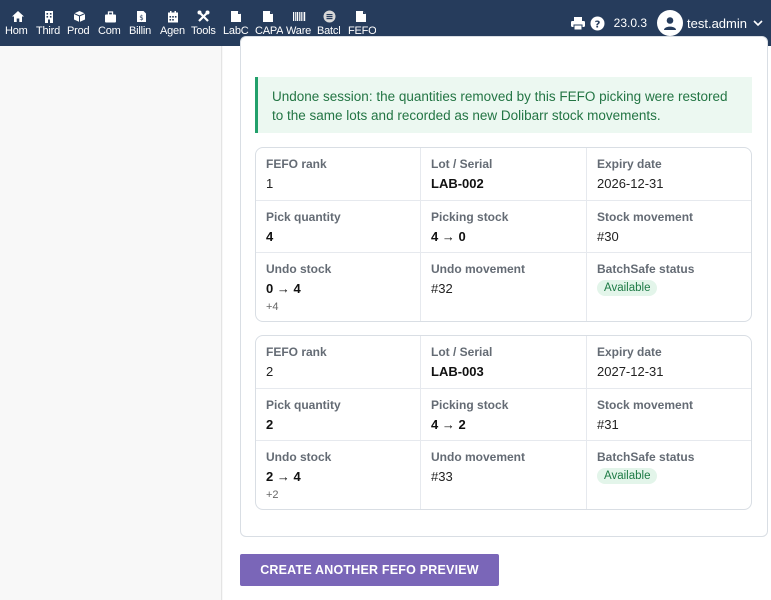 The image size is (771, 600). What do you see at coordinates (338, 227) in the screenshot?
I see `pick-qty-cell: Pick quantity 4` at bounding box center [338, 227].